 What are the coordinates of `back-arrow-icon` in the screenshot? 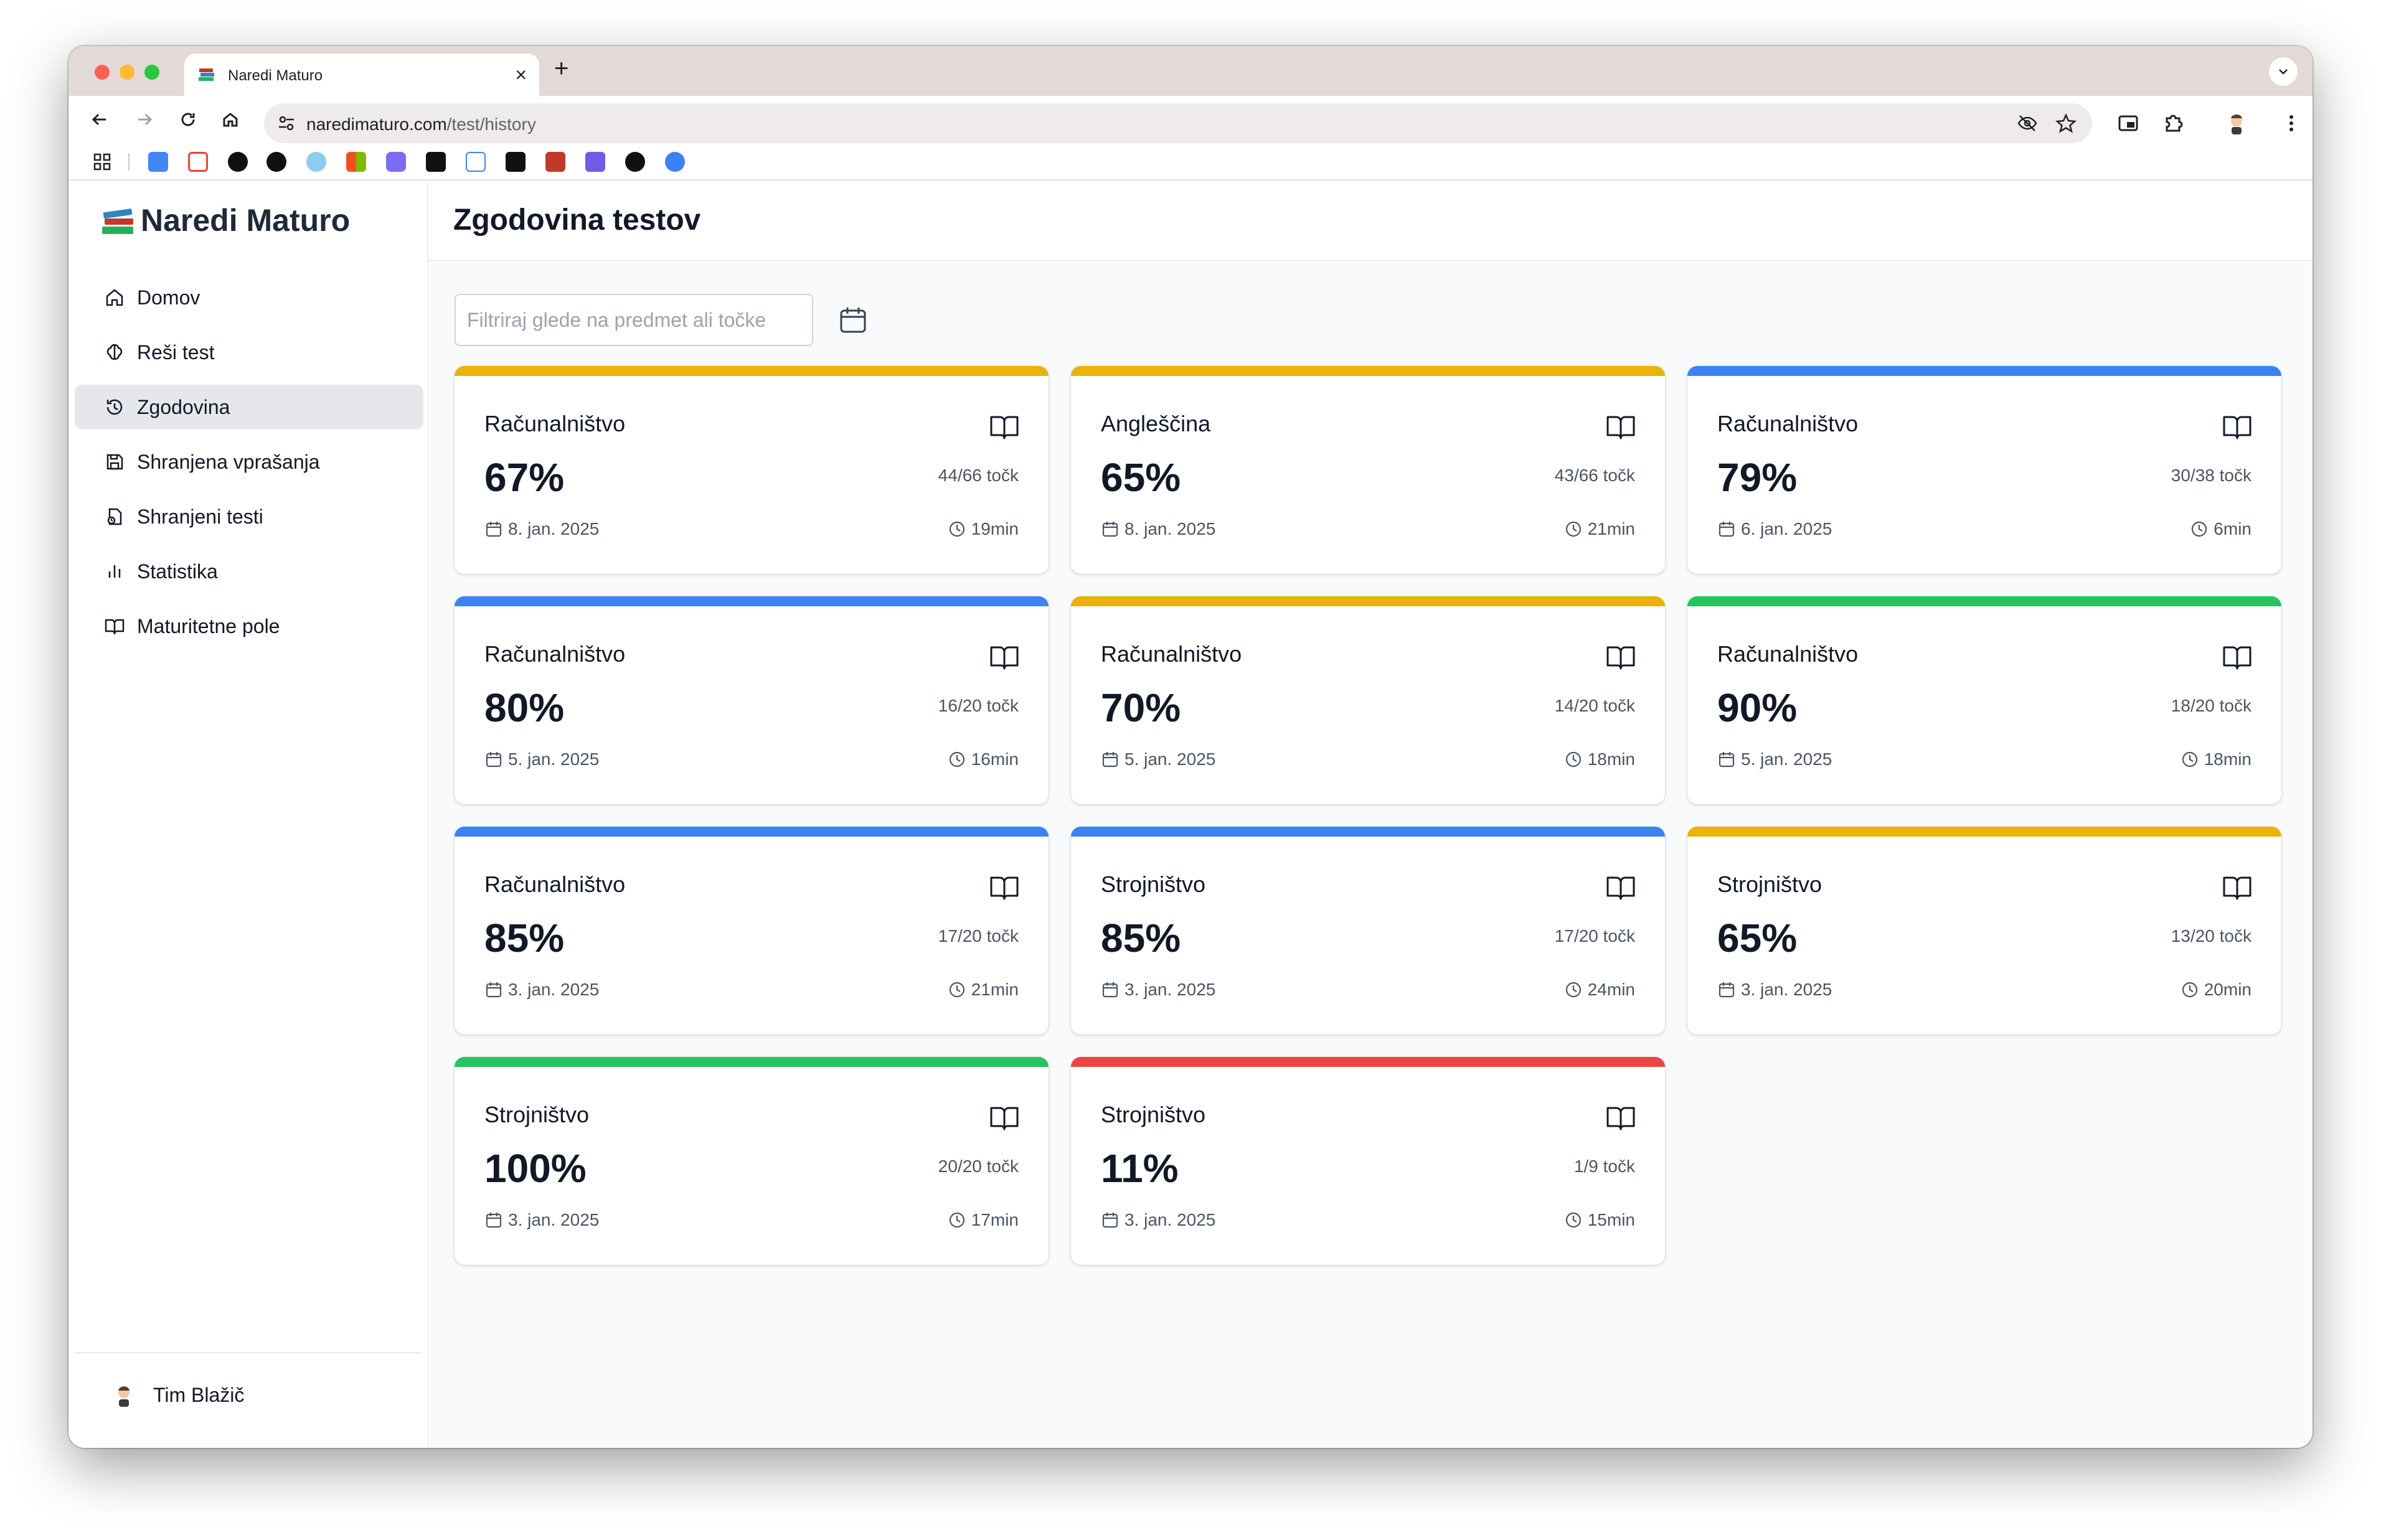 It's located at (99, 119).